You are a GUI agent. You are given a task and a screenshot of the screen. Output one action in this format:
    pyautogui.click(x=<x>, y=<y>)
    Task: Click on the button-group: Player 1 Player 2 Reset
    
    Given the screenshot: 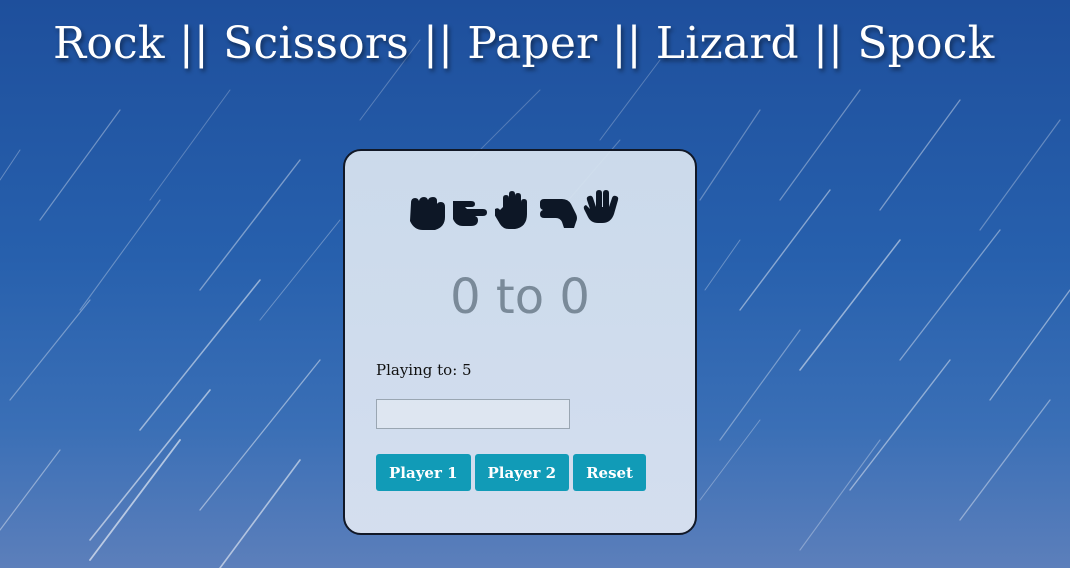 What is the action you would take?
    pyautogui.click(x=511, y=472)
    